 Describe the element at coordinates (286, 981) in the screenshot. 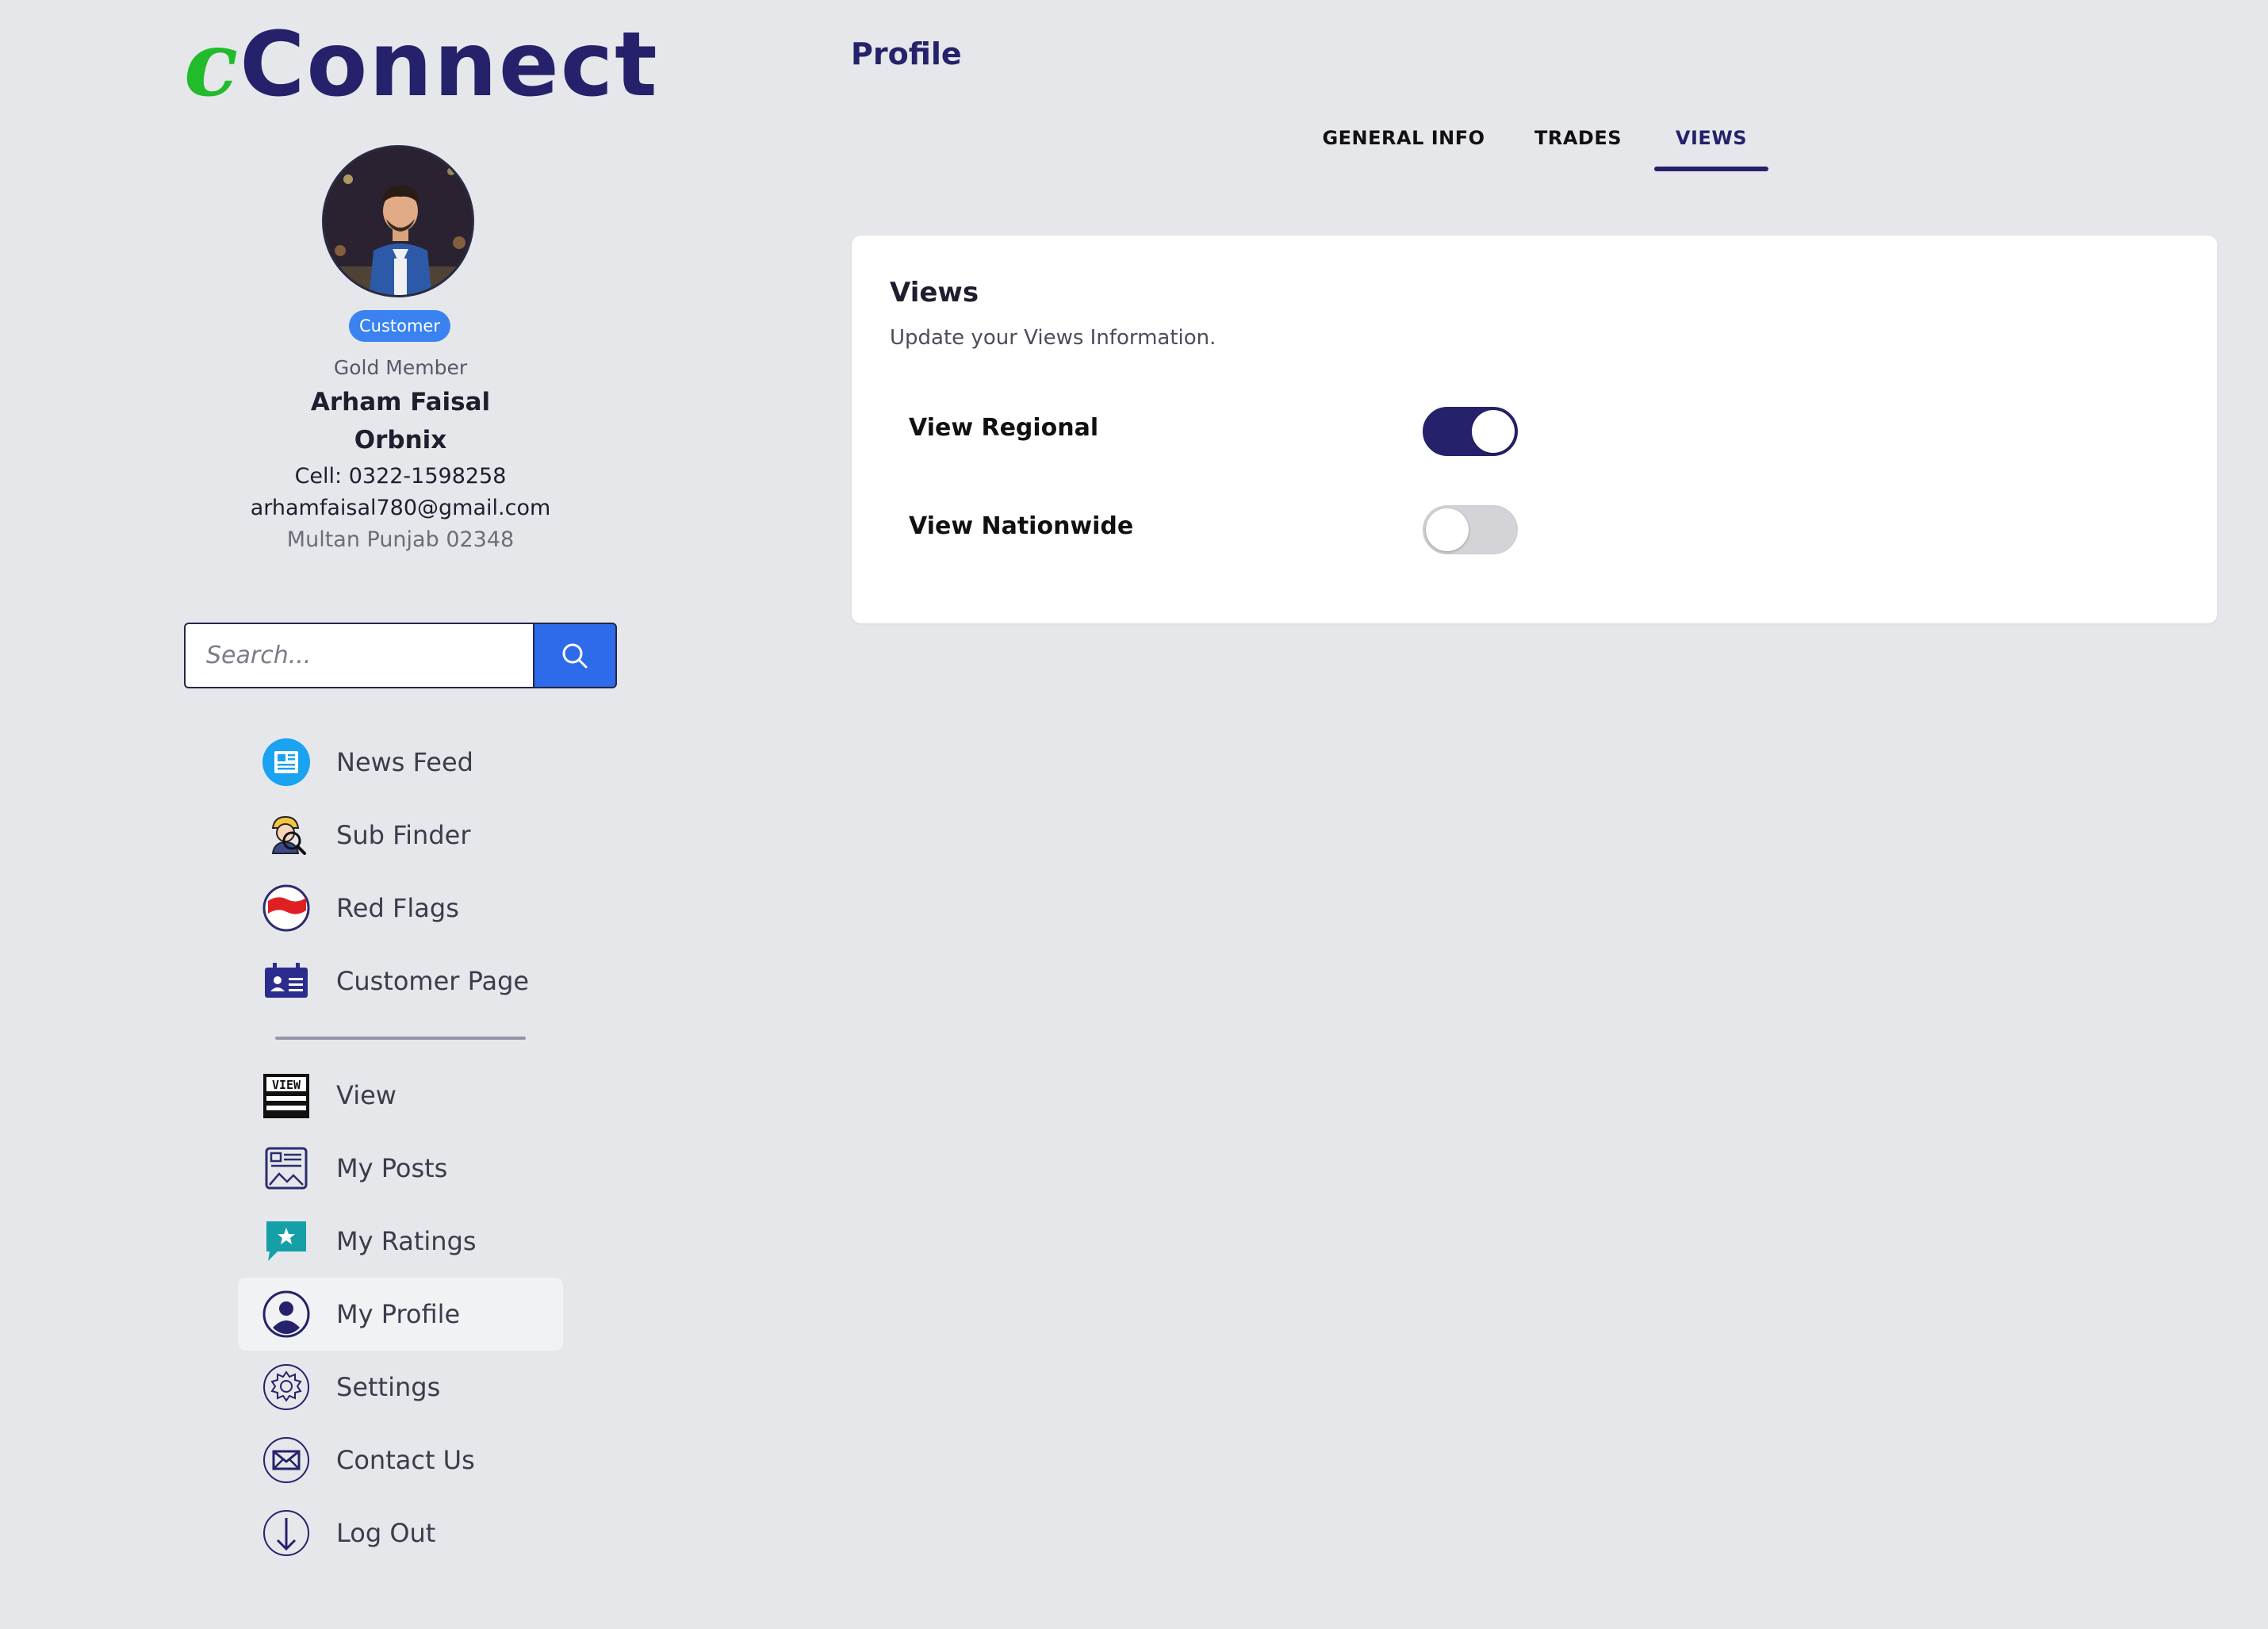

I see `id-card-icon` at that location.